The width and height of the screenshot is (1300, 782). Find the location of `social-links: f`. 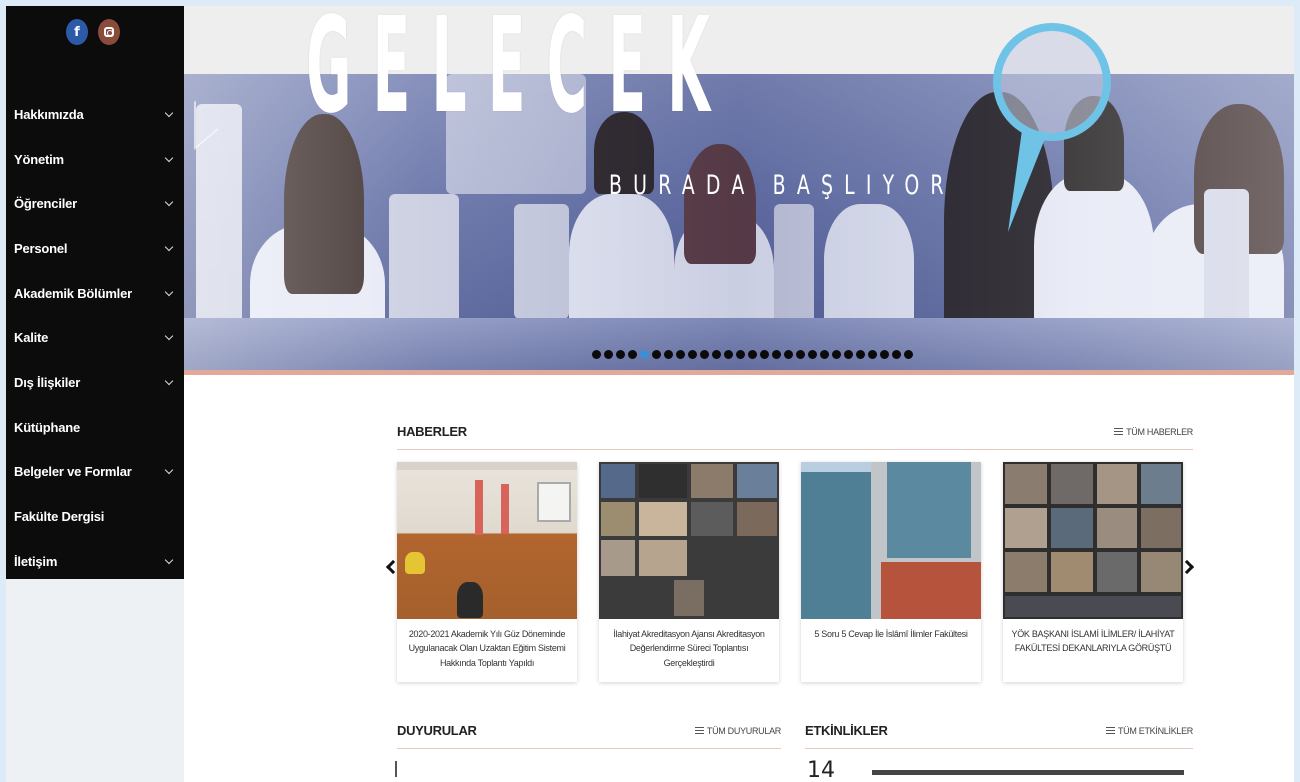

social-links: f is located at coordinates (93, 32).